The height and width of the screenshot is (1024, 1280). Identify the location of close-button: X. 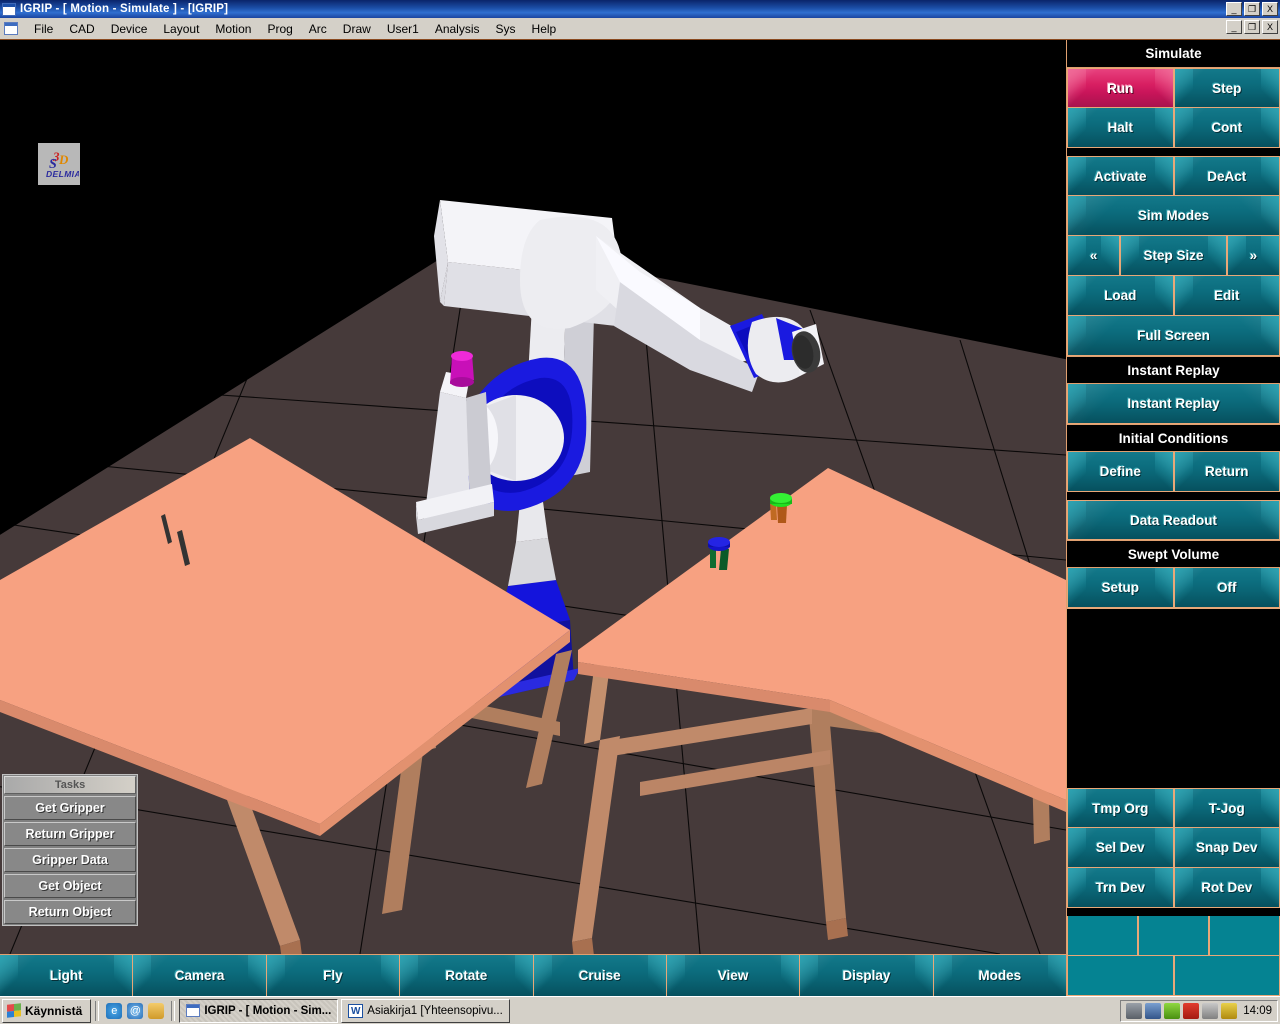
(1270, 9).